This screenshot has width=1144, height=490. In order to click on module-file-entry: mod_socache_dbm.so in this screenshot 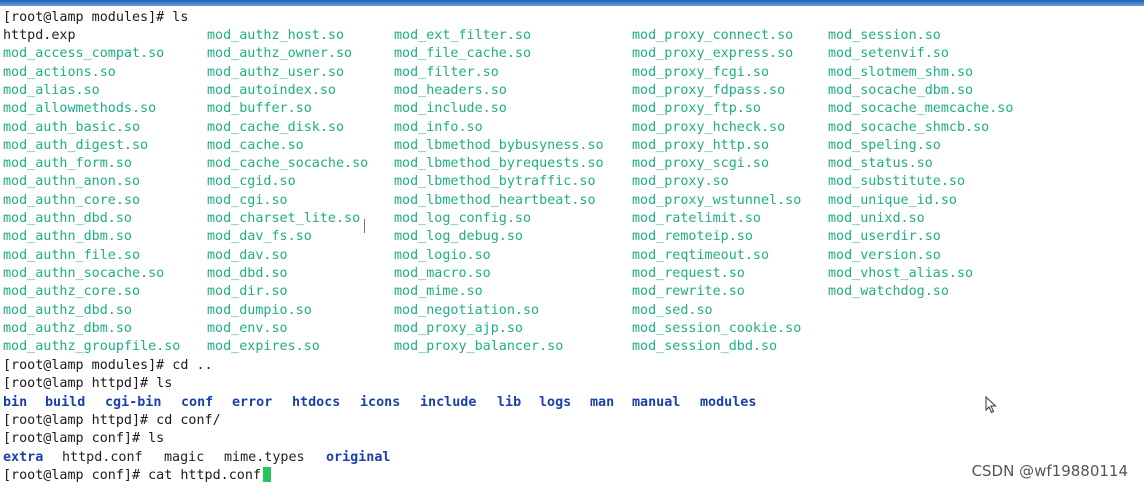, I will do `click(901, 90)`.